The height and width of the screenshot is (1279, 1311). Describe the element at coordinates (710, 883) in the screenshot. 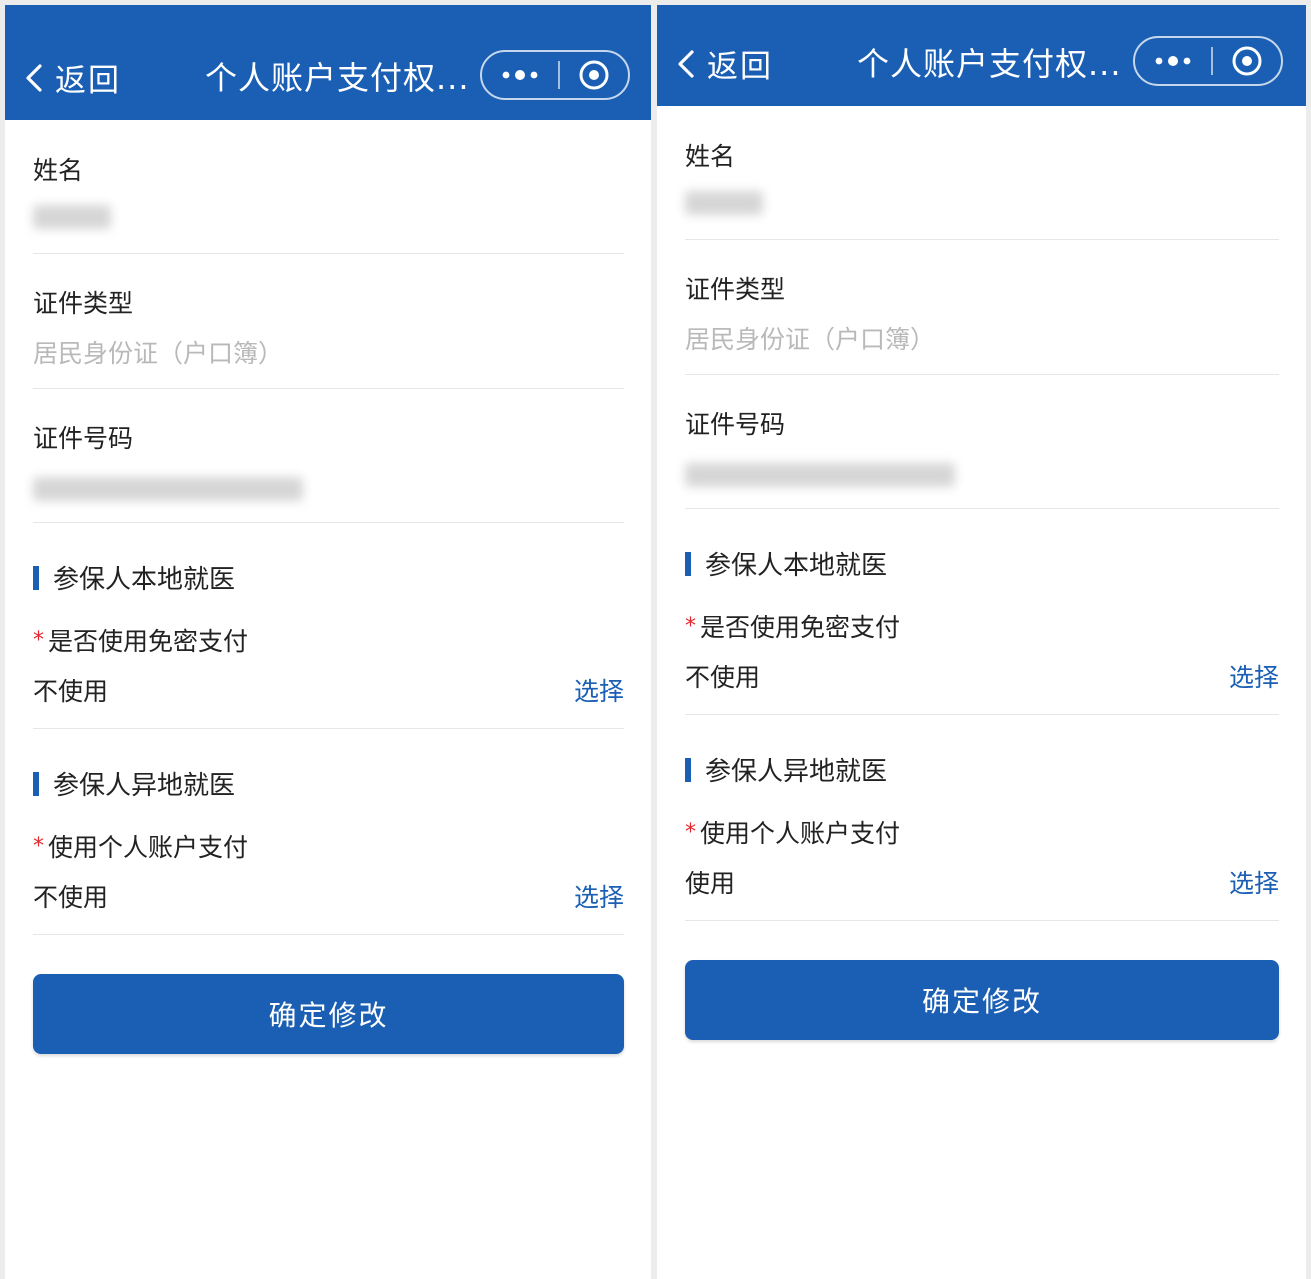

I see `choice-value: 使用` at that location.